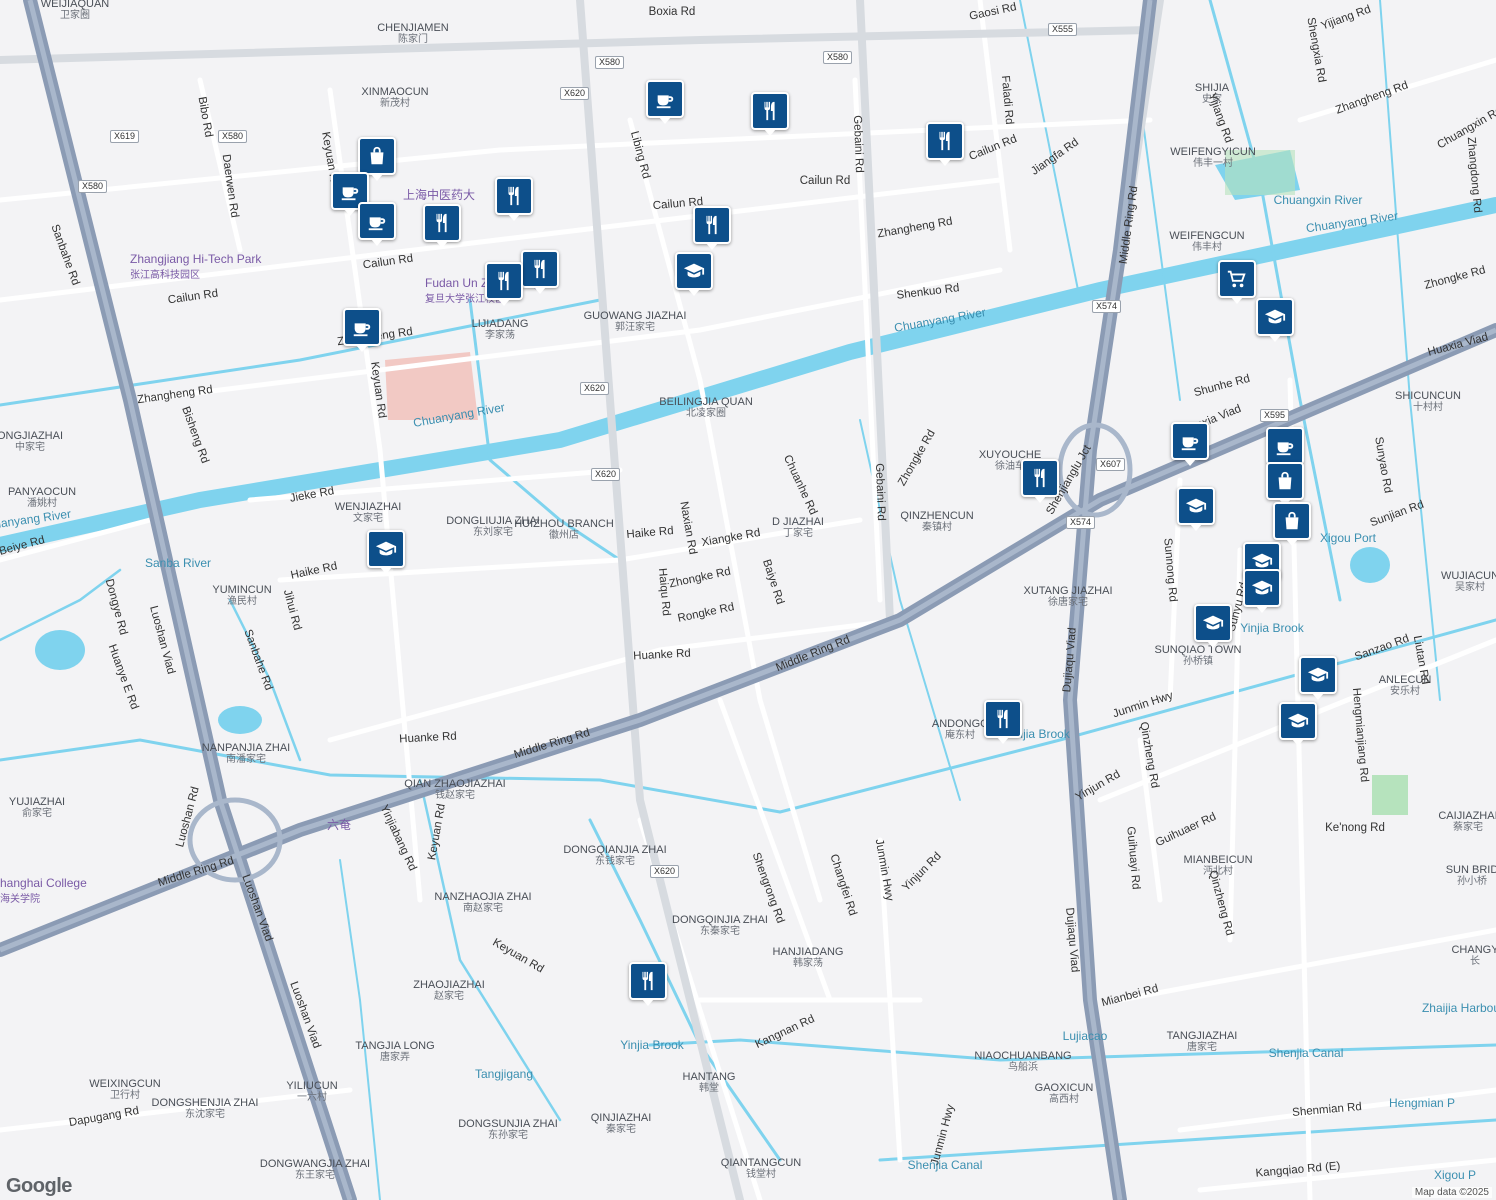  What do you see at coordinates (508, 1130) in the screenshot?
I see `place-label: DONGSUNJIA ZHAI 东孙家宅` at bounding box center [508, 1130].